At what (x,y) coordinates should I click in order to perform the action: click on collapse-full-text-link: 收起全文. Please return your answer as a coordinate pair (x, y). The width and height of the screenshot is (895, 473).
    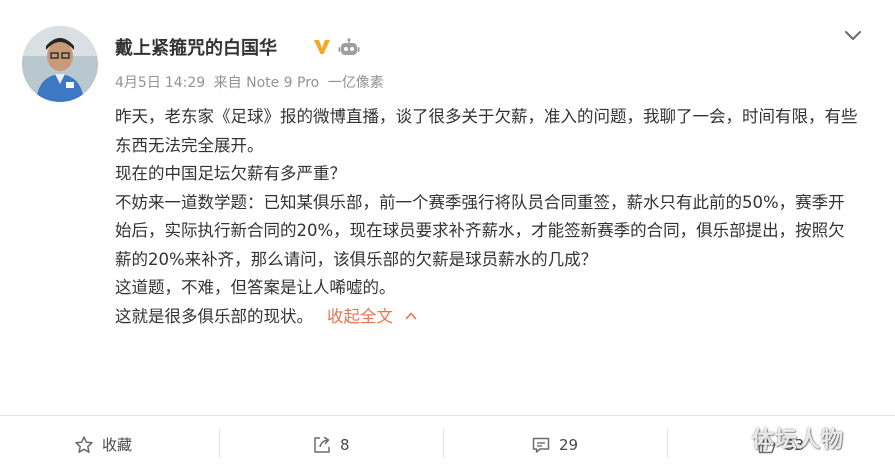
    Looking at the image, I should click on (372, 316).